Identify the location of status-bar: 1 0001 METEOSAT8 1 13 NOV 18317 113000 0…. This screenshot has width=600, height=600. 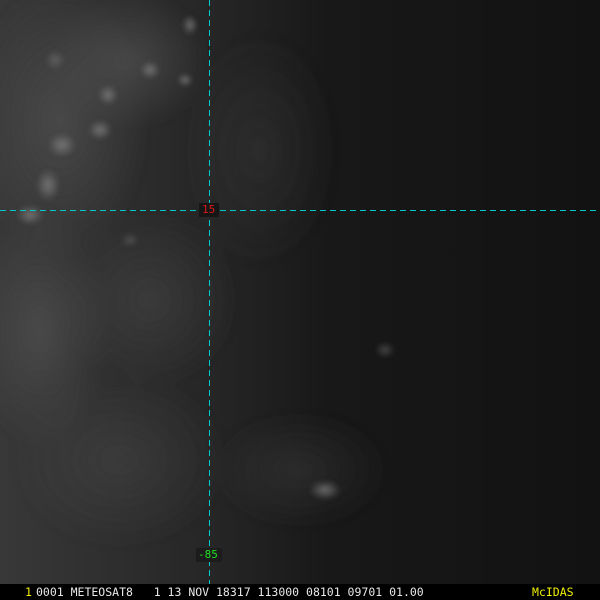
(300, 592).